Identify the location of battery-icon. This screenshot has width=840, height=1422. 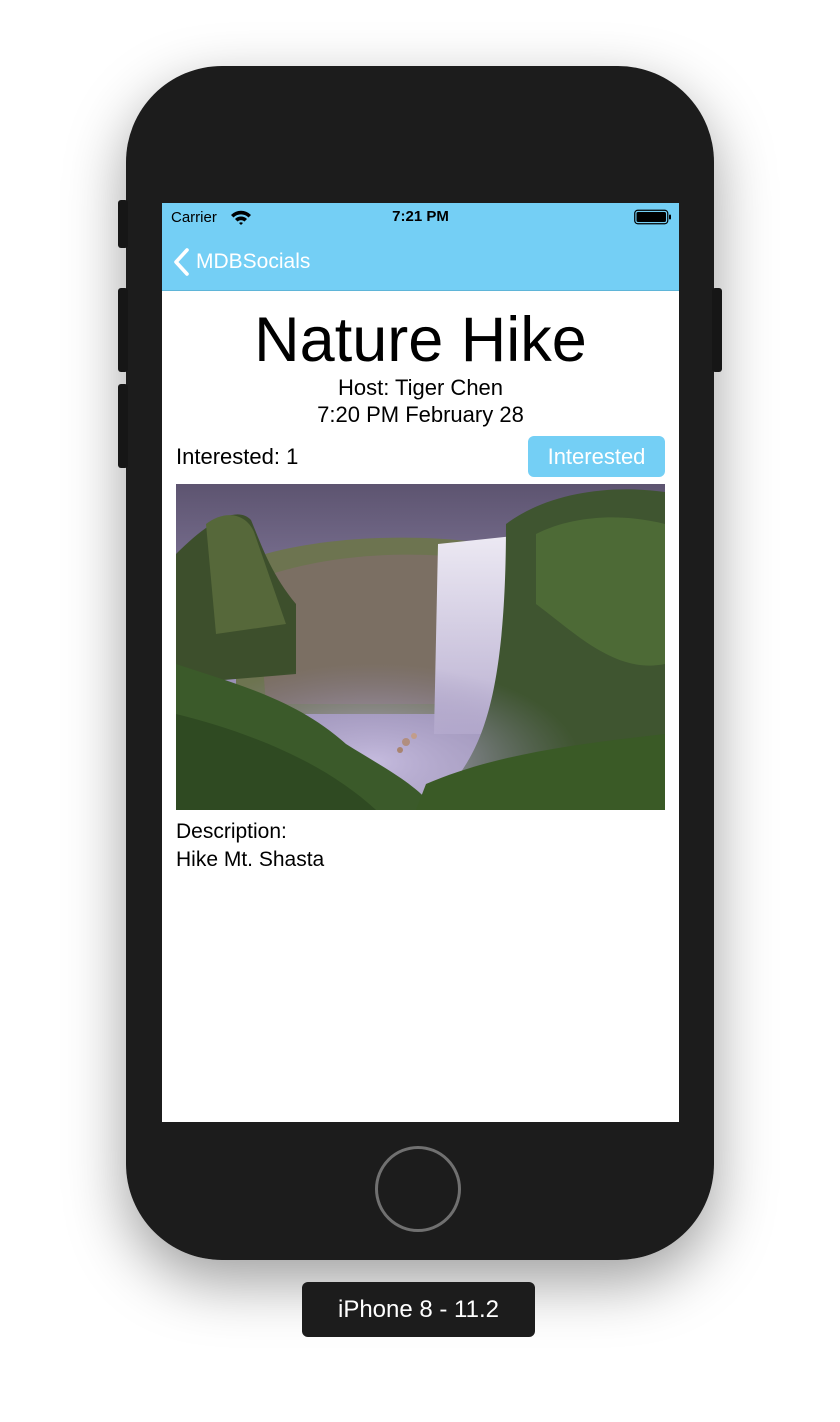
(652, 217).